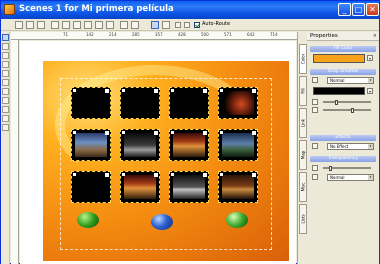 The height and width of the screenshot is (264, 380). I want to click on ruler-label: 142, so click(90, 34).